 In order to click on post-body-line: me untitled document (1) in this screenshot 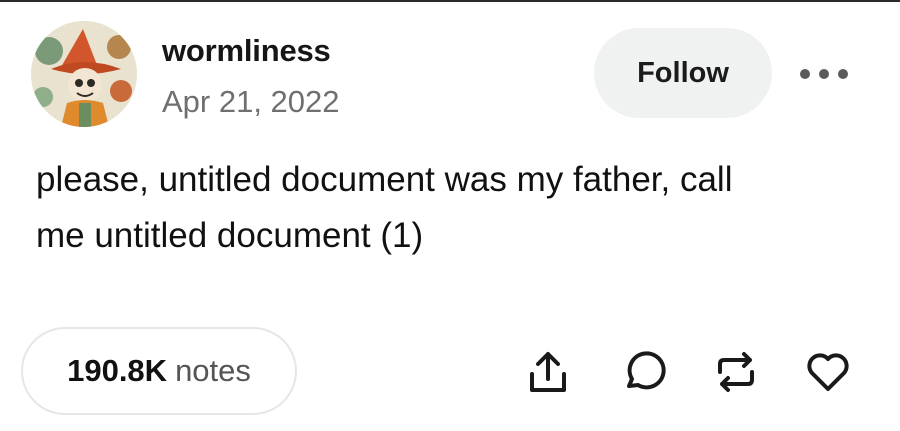, I will do `click(230, 235)`.